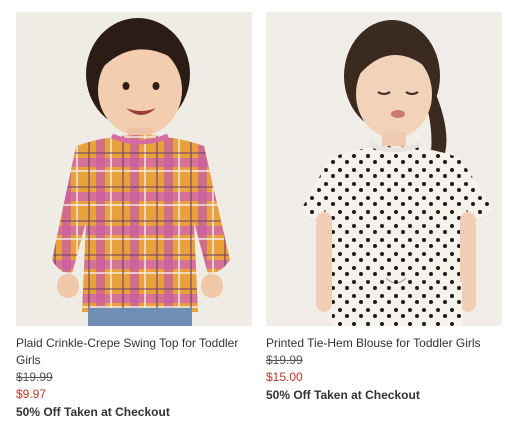 Image resolution: width=508 pixels, height=426 pixels. Describe the element at coordinates (31, 394) in the screenshot. I see `sale-price: $9.97` at that location.